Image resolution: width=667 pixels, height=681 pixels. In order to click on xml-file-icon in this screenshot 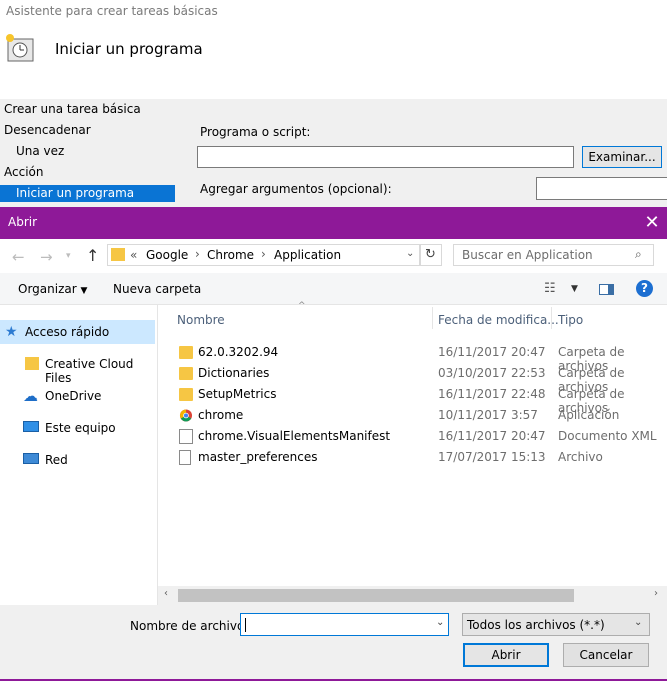, I will do `click(186, 436)`.